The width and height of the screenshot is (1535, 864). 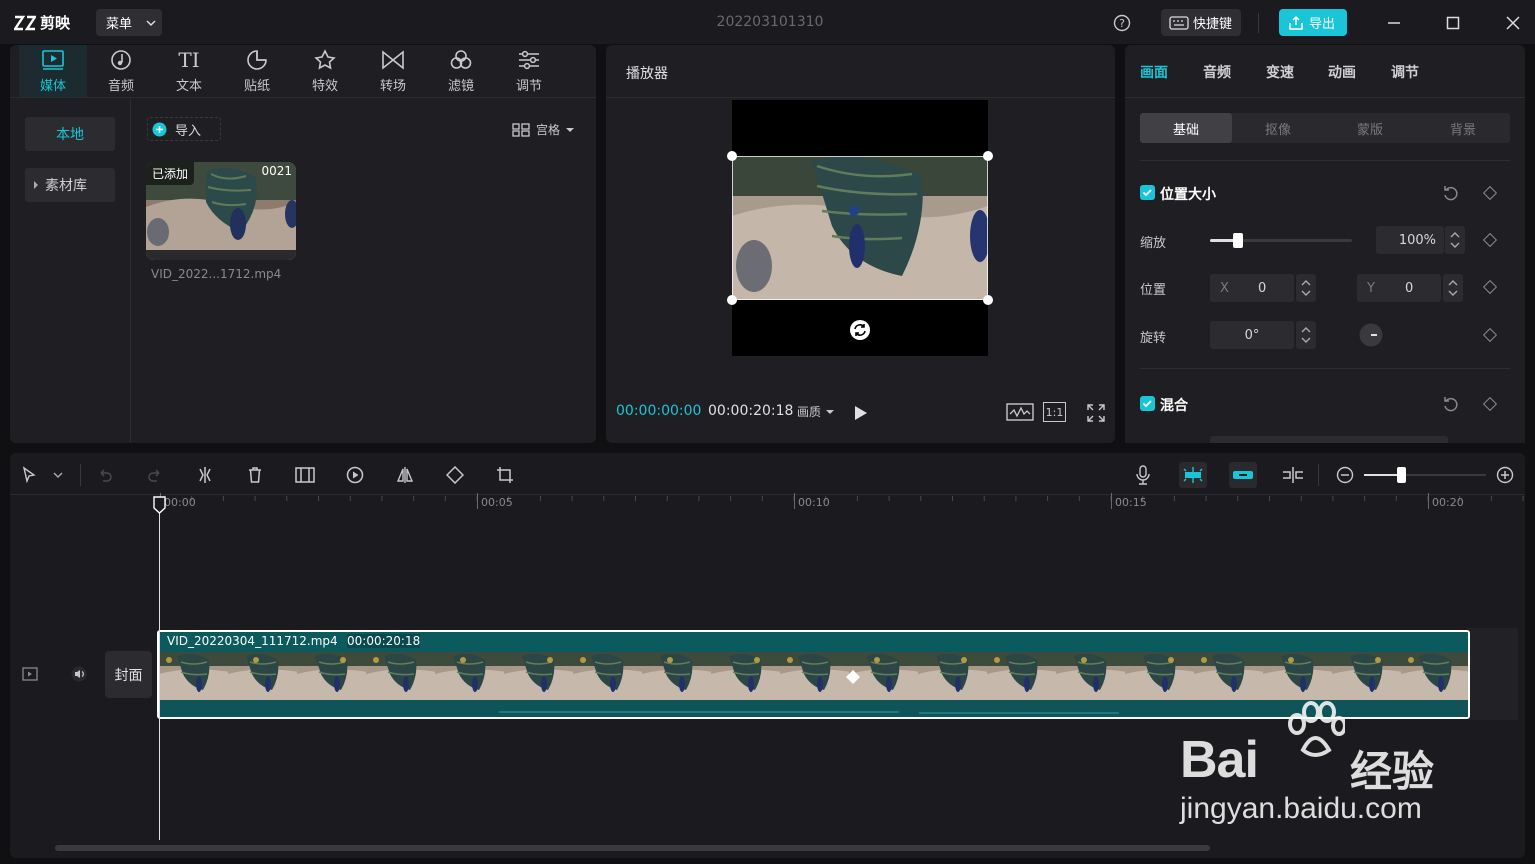 What do you see at coordinates (393, 71) in the screenshot?
I see `tab-transition: 转场` at bounding box center [393, 71].